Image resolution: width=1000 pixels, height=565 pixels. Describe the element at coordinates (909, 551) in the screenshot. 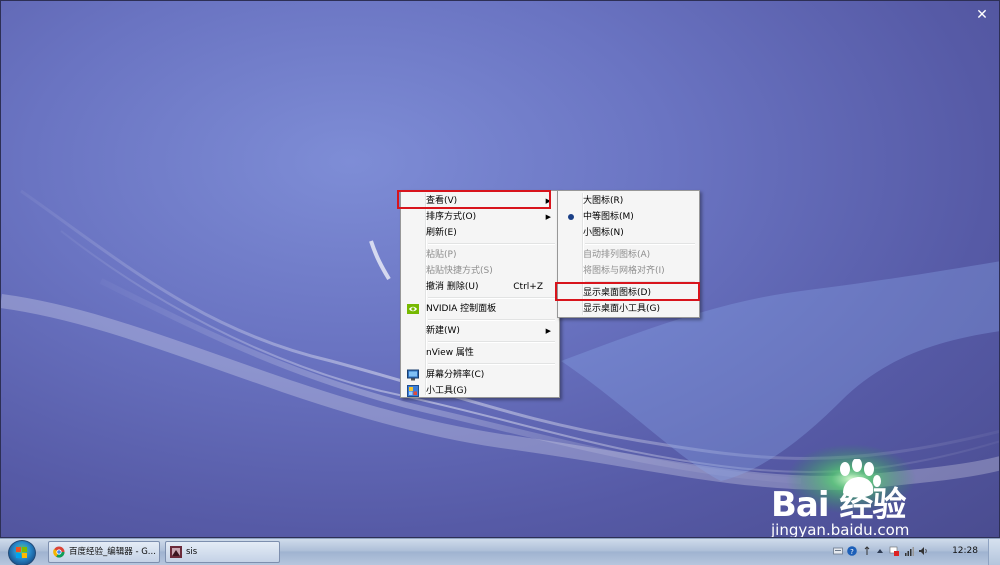

I see `signal-icon` at that location.